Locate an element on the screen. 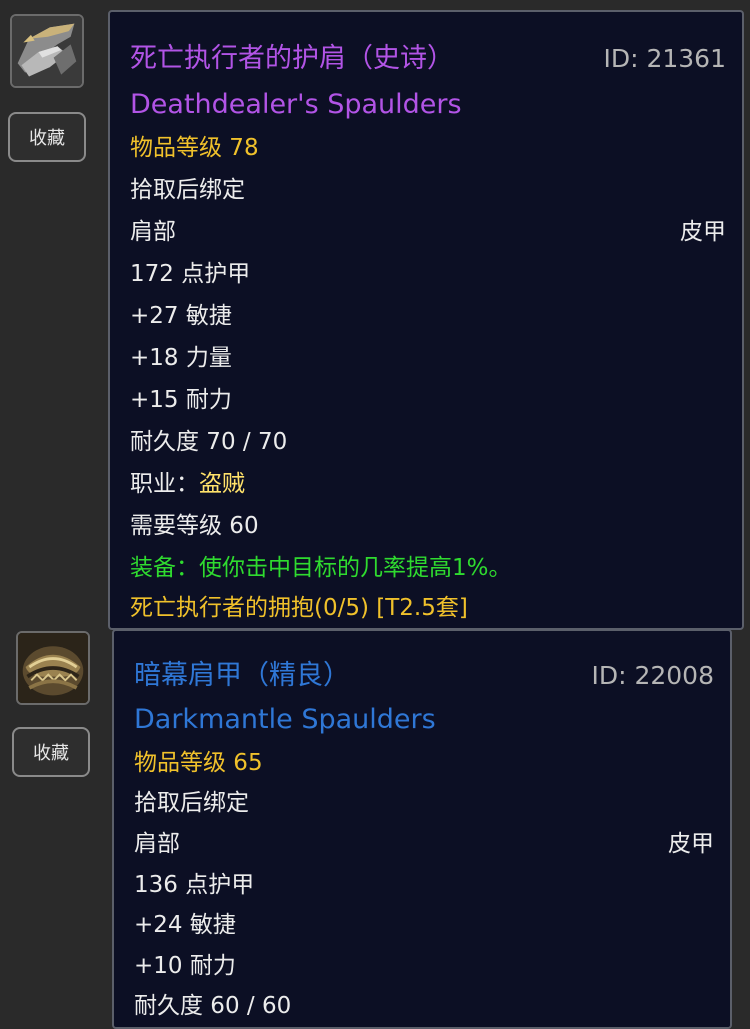 The height and width of the screenshot is (1029, 750). item-id: ID: 22008 is located at coordinates (652, 675).